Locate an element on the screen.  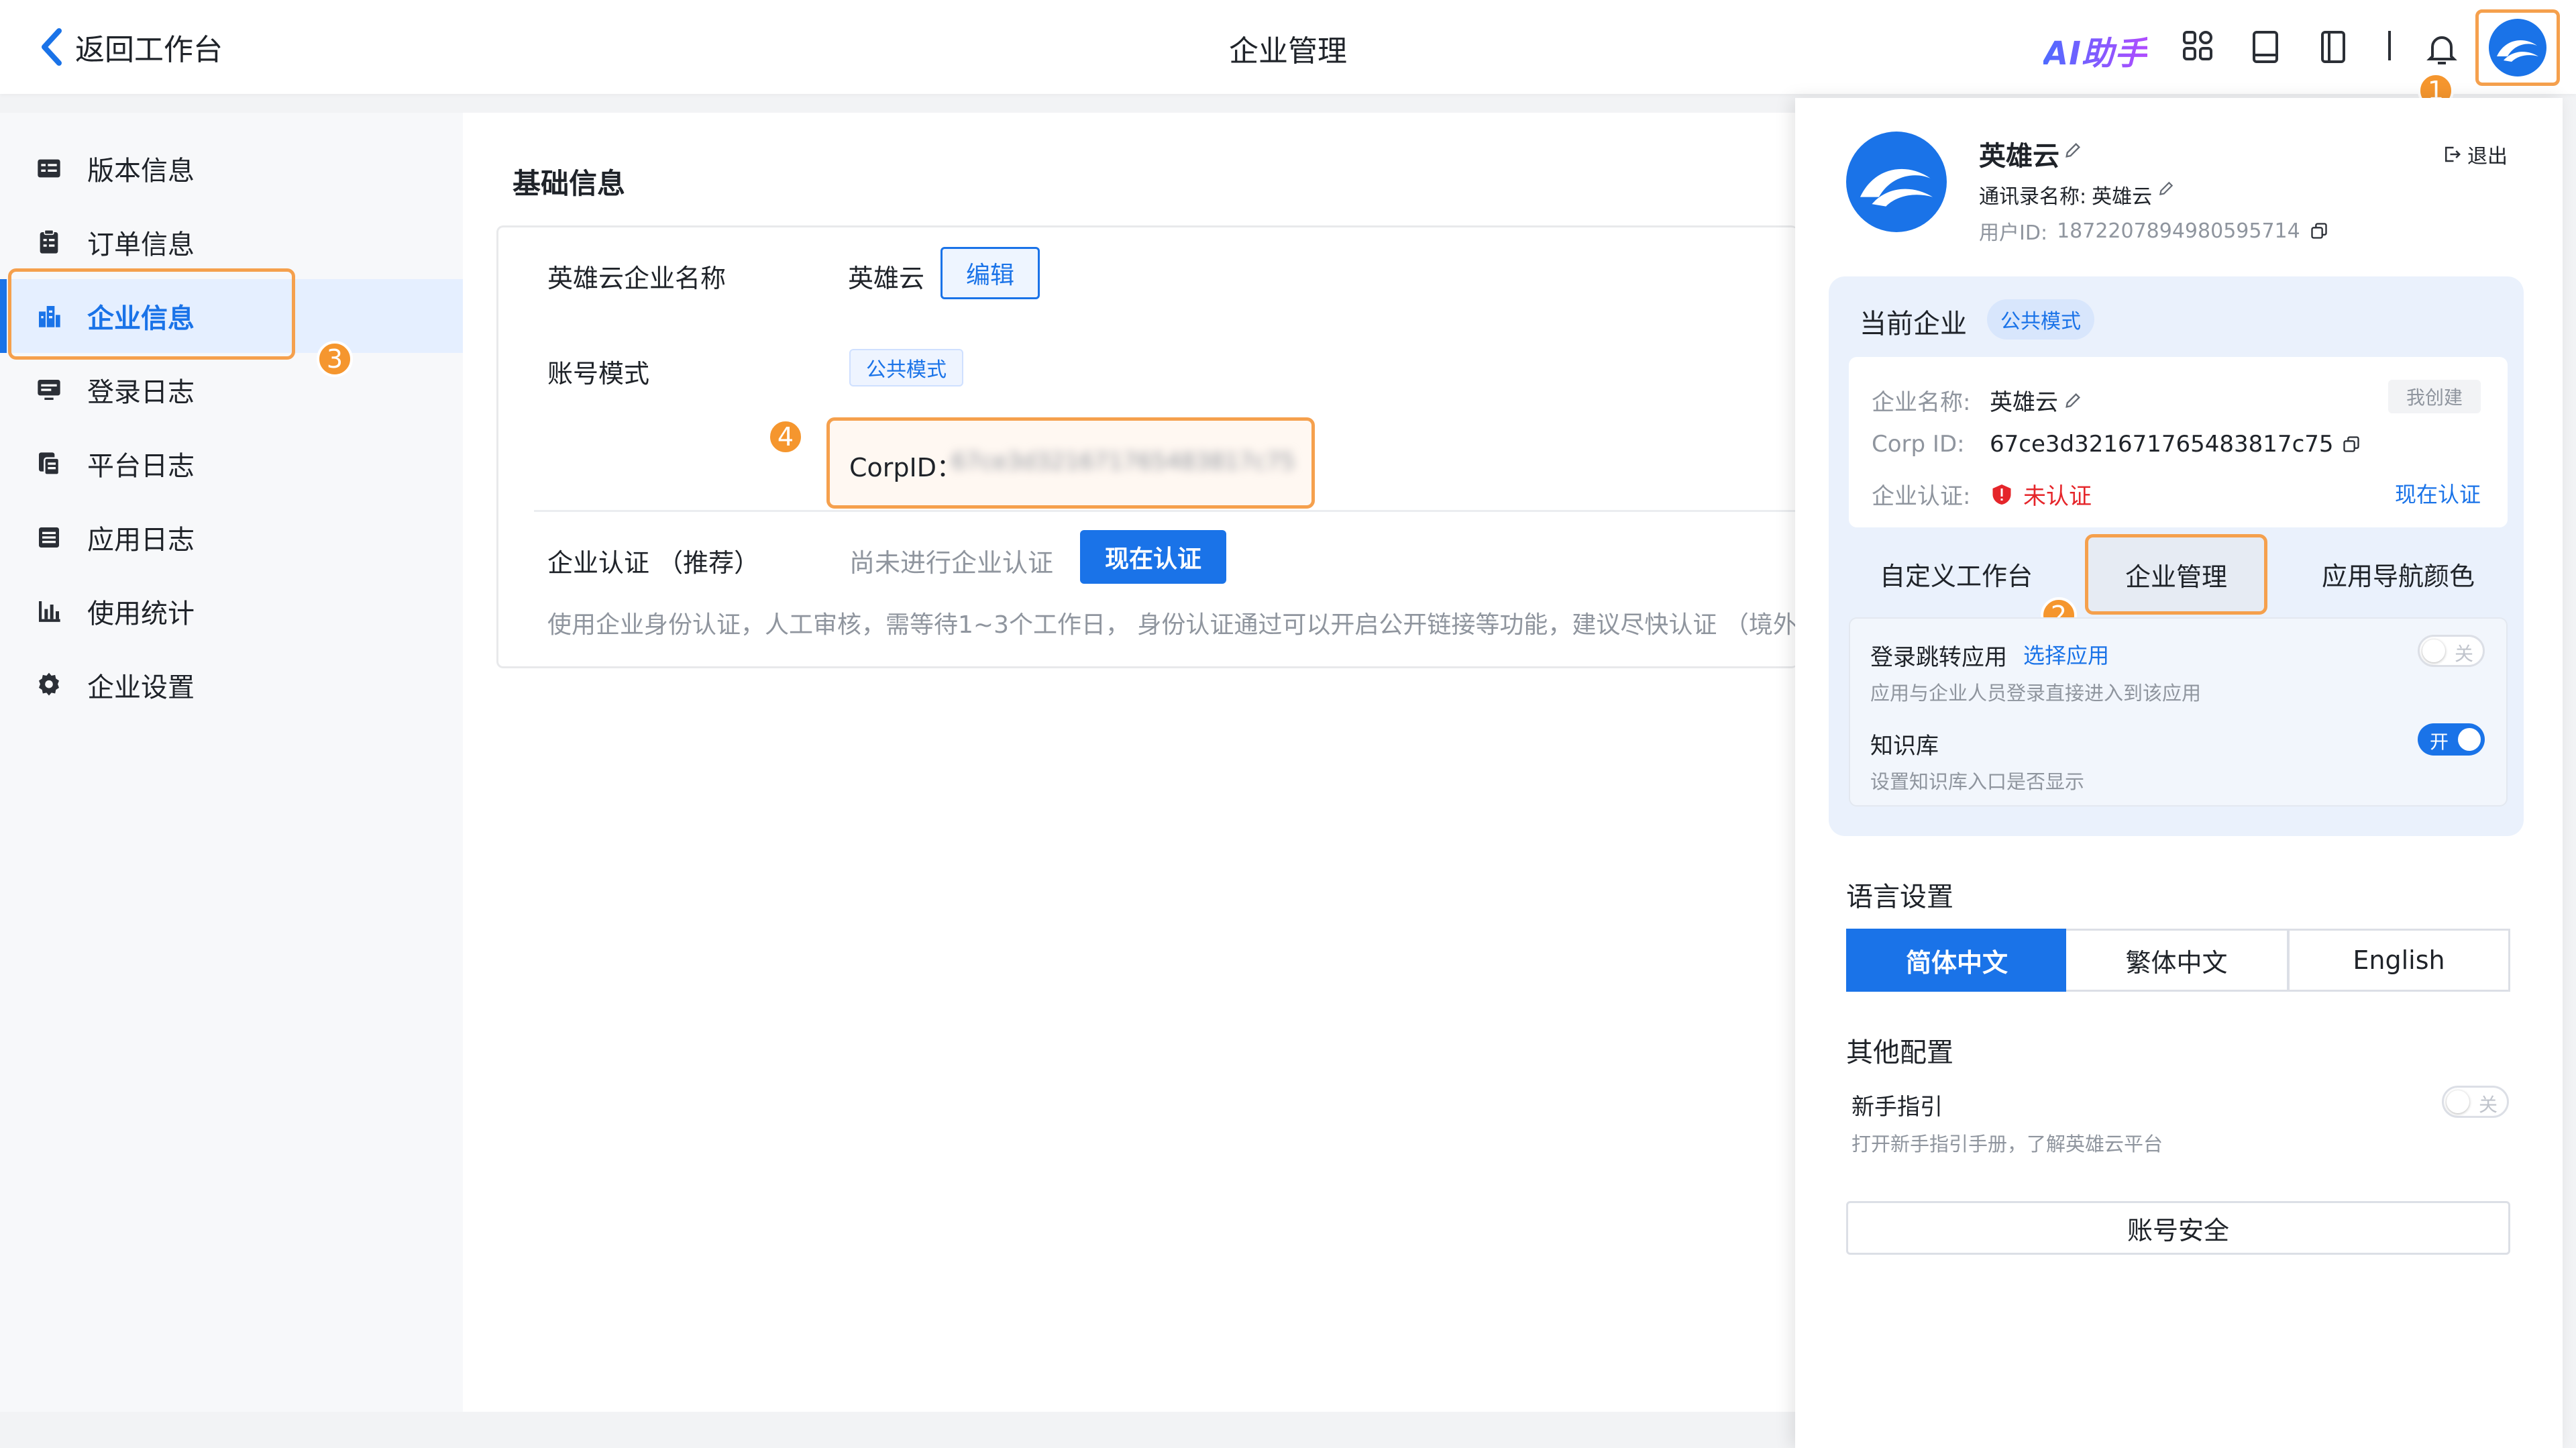
user-avatar-button is located at coordinates (2517, 47).